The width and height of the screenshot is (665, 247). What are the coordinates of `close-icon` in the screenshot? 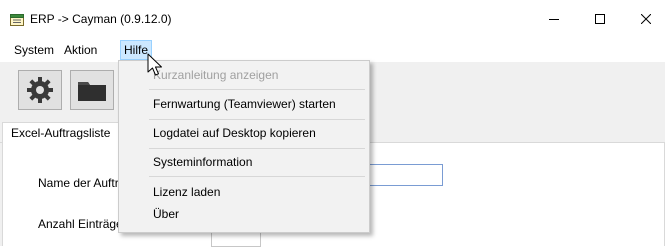 It's located at (646, 19).